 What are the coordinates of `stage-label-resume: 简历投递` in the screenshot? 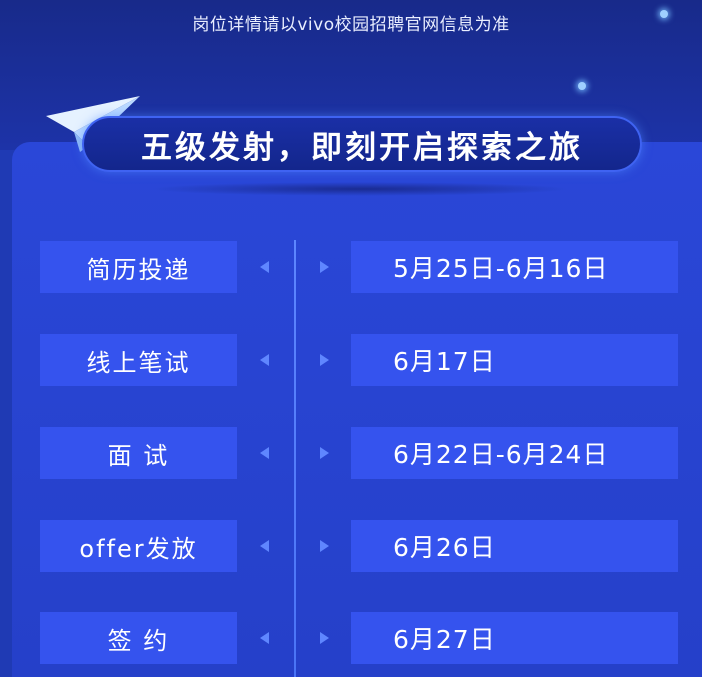 It's located at (138, 267).